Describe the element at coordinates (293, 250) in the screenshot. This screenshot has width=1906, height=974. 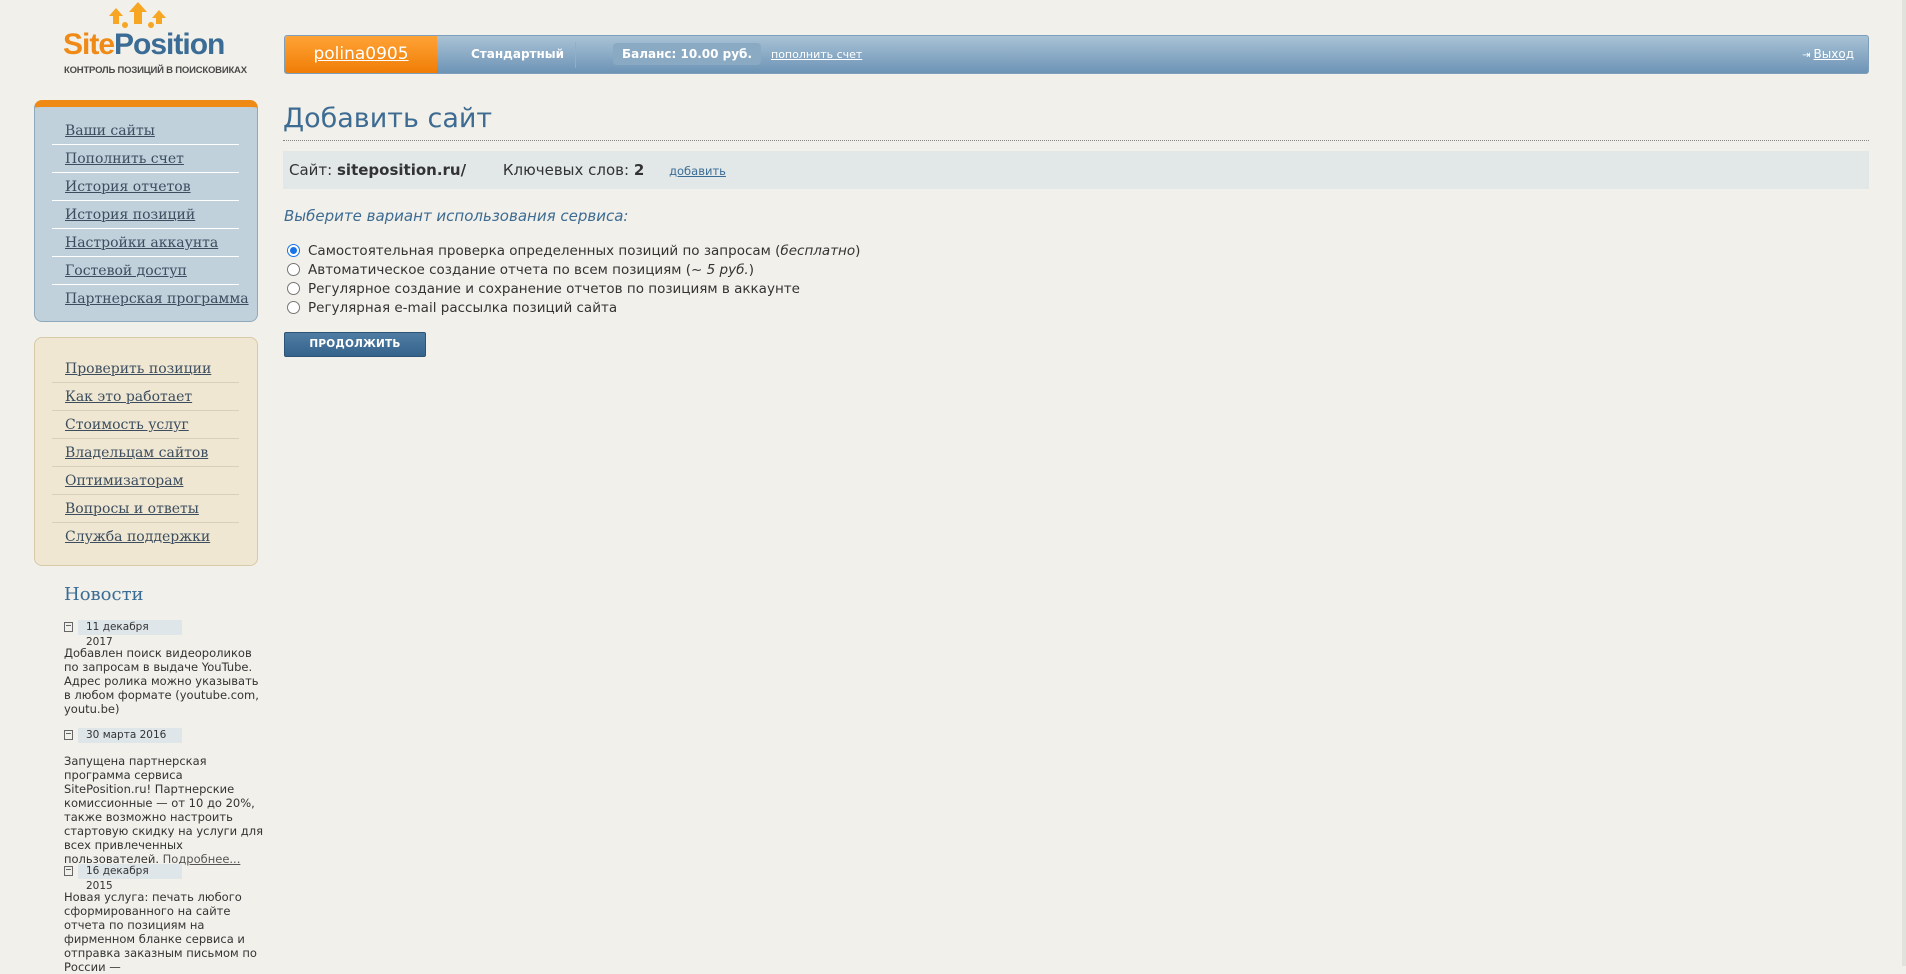
I see `radio-self-check` at that location.